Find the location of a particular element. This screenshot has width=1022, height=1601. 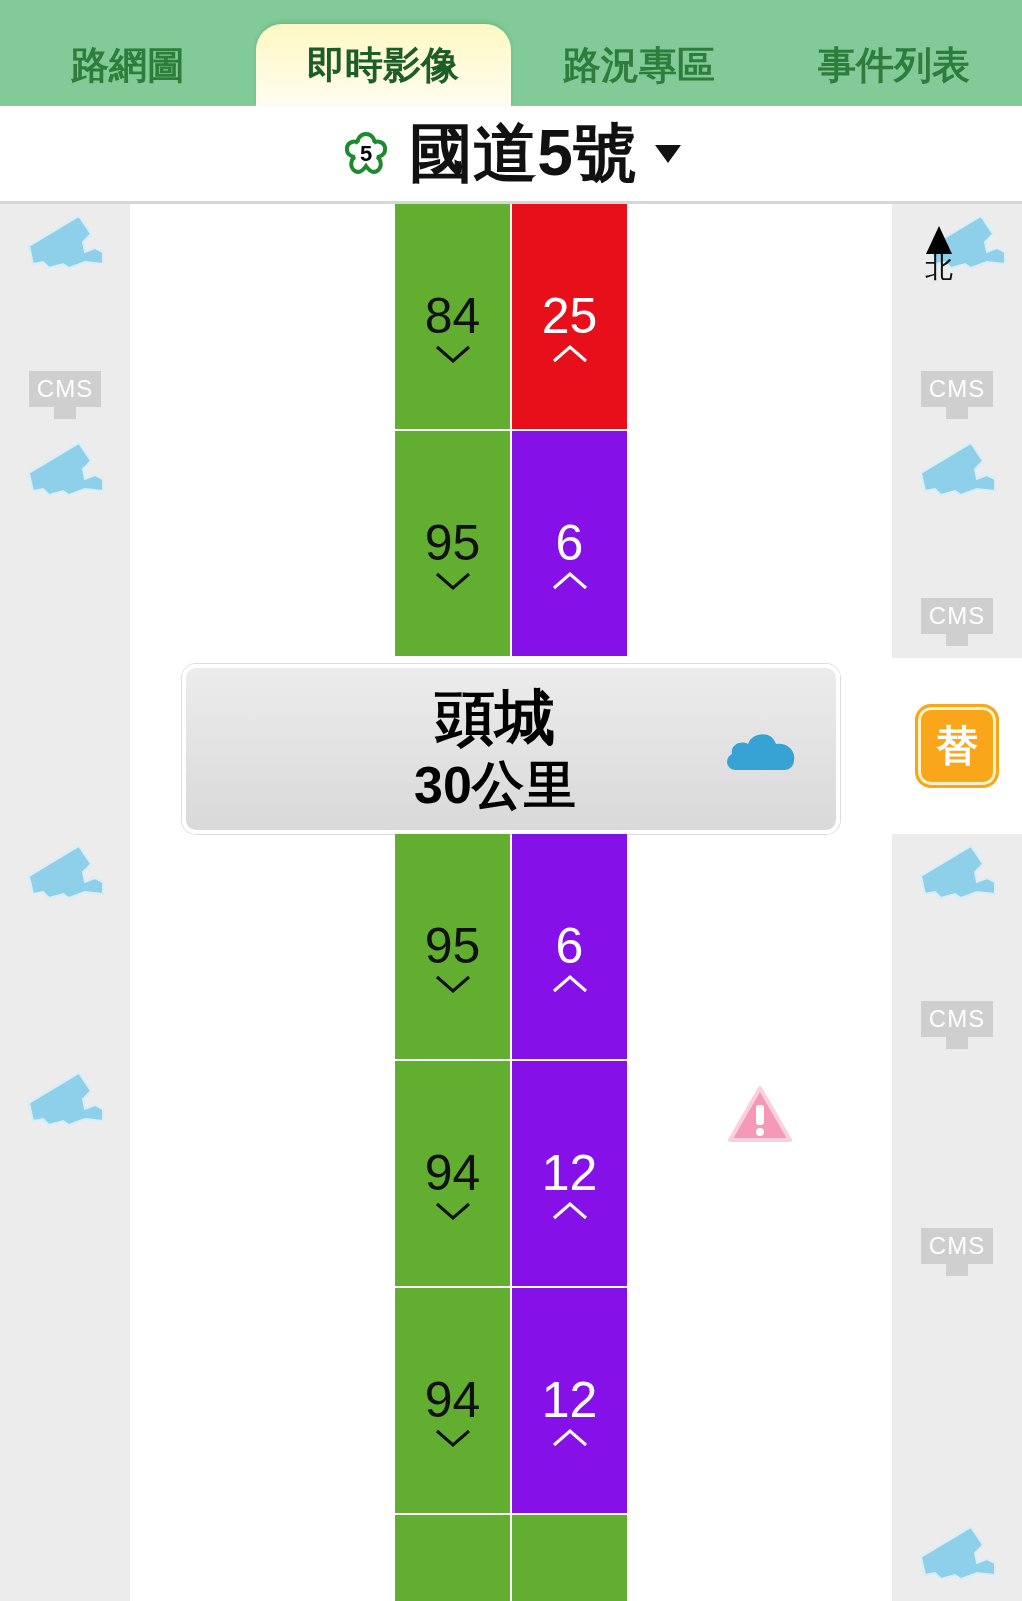

traffic-cell: 25 is located at coordinates (569, 316).